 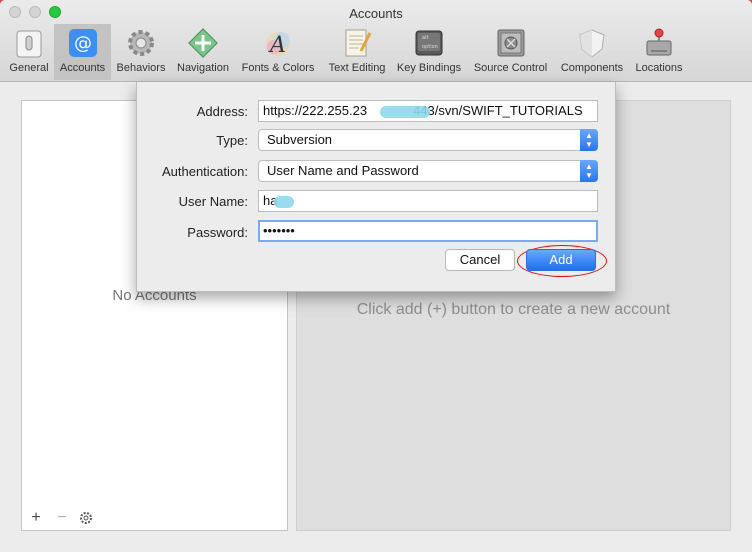 I want to click on tab-accounts: @ Accounts, so click(x=82, y=52).